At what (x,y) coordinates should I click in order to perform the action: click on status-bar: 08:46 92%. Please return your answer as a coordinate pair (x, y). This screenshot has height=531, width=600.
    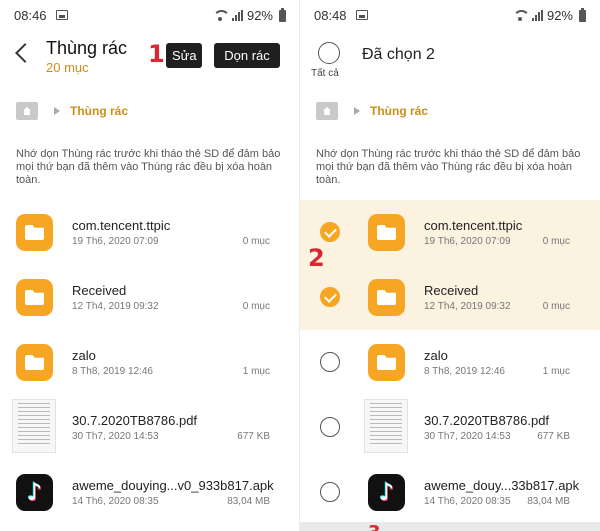
    Looking at the image, I should click on (150, 16).